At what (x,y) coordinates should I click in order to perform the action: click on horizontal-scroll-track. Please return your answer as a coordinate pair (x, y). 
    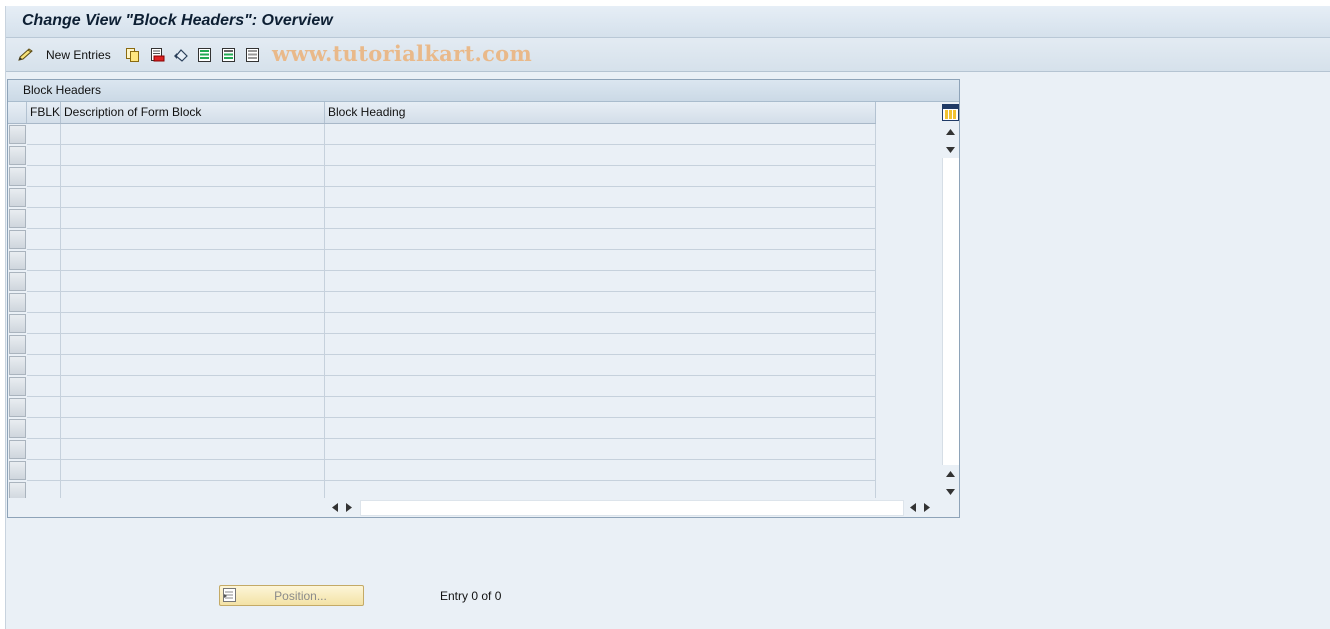
    Looking at the image, I should click on (632, 508).